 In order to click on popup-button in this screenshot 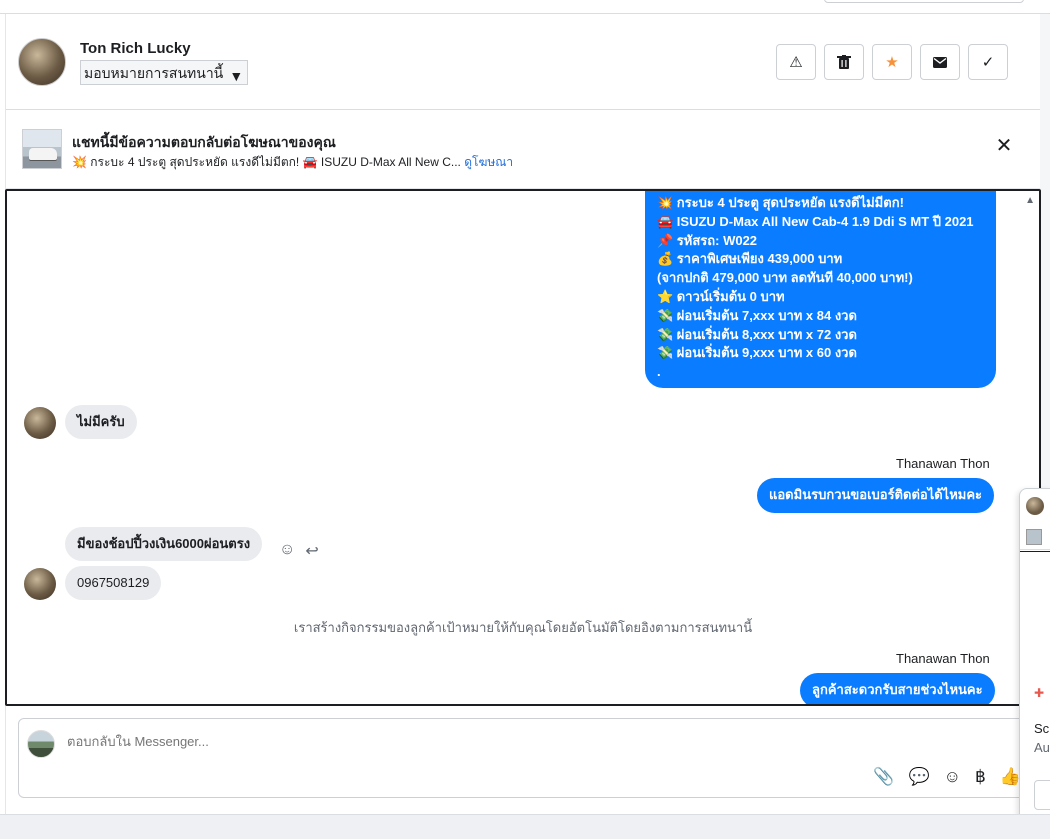, I will do `click(1042, 795)`.